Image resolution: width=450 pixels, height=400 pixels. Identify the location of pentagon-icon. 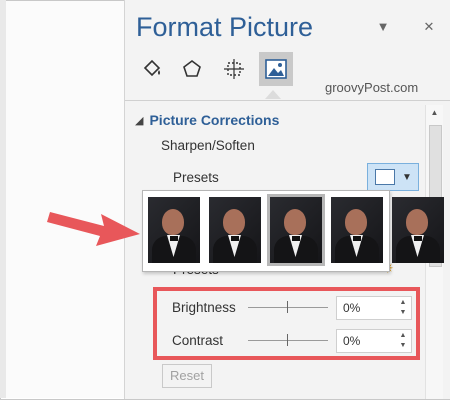
(192, 68).